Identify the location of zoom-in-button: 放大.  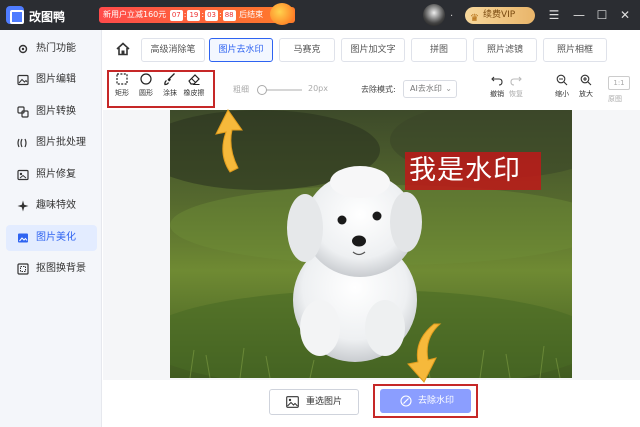
(586, 86).